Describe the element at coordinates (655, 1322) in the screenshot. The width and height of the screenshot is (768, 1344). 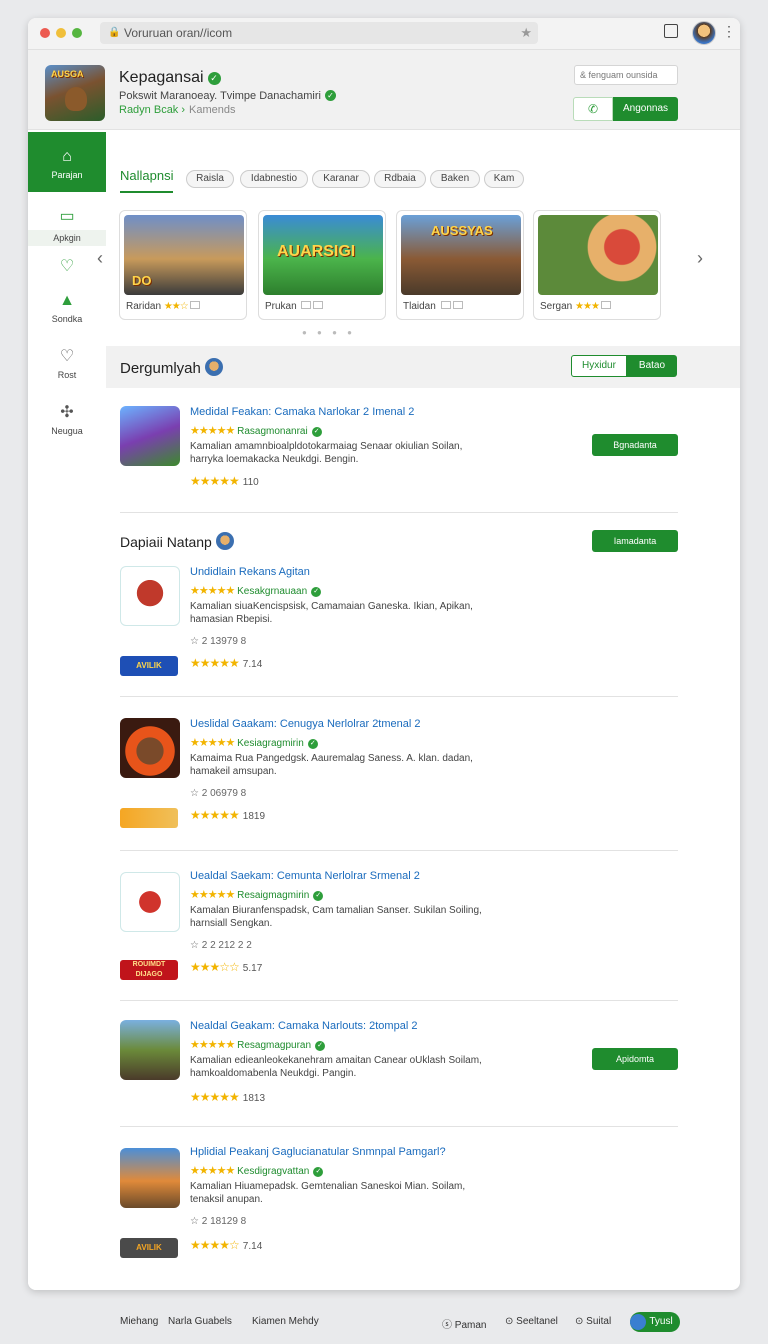
I see `footer-button: Tyusl` at that location.